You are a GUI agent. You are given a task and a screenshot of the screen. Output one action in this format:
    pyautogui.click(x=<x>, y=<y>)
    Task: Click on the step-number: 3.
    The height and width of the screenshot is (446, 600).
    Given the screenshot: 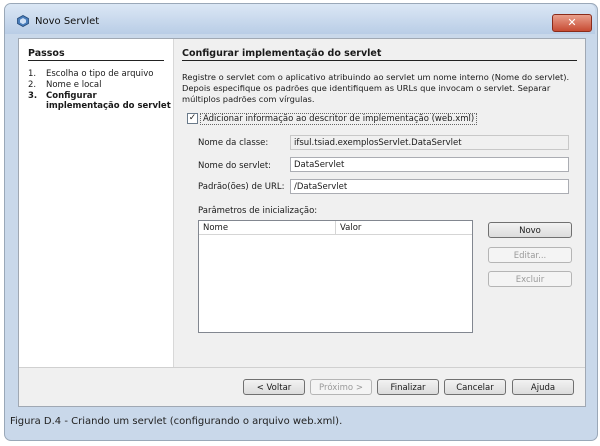 What is the action you would take?
    pyautogui.click(x=33, y=96)
    